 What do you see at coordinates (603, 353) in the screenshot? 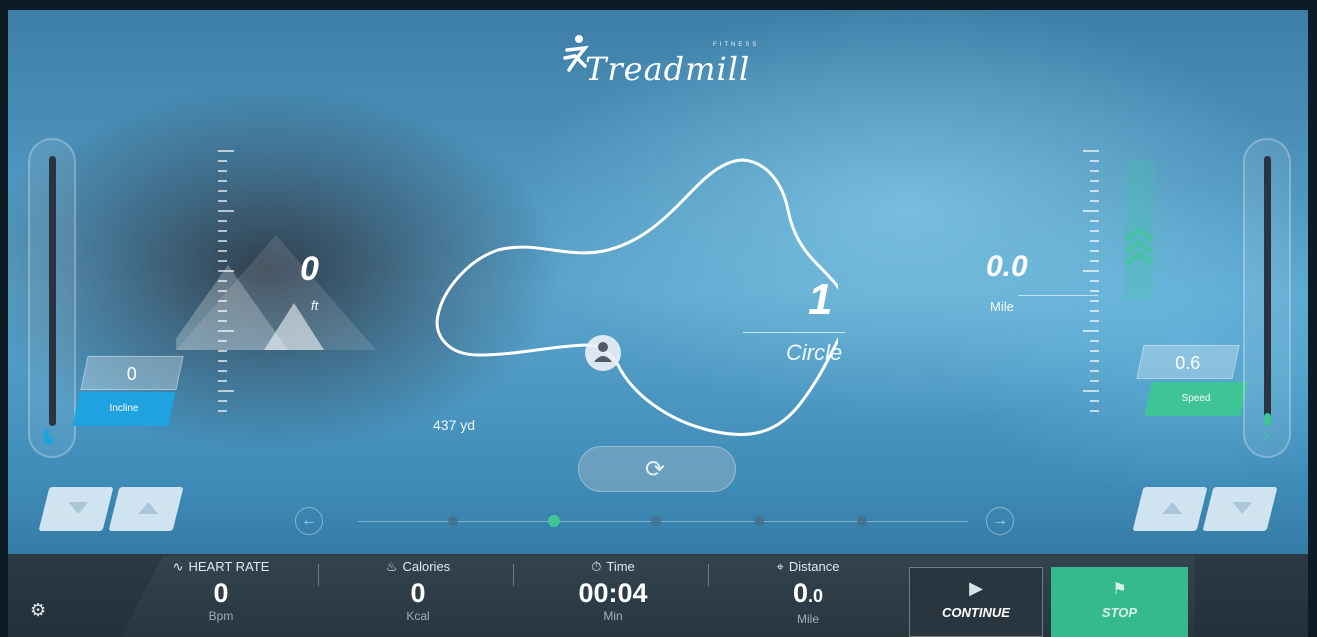
I see `runner-position-marker` at bounding box center [603, 353].